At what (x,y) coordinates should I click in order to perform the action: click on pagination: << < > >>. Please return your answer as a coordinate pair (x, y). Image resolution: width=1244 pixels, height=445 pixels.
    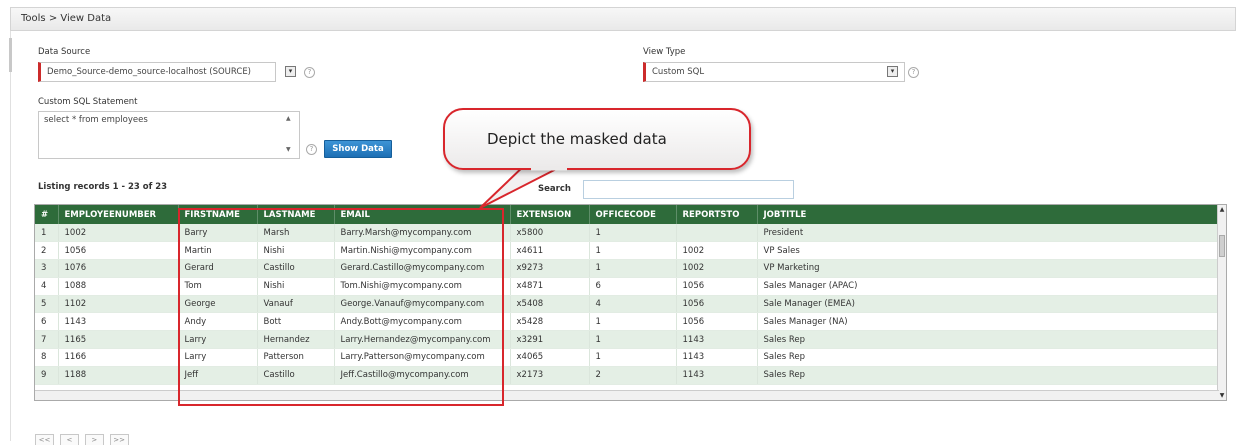
    Looking at the image, I should click on (83, 439).